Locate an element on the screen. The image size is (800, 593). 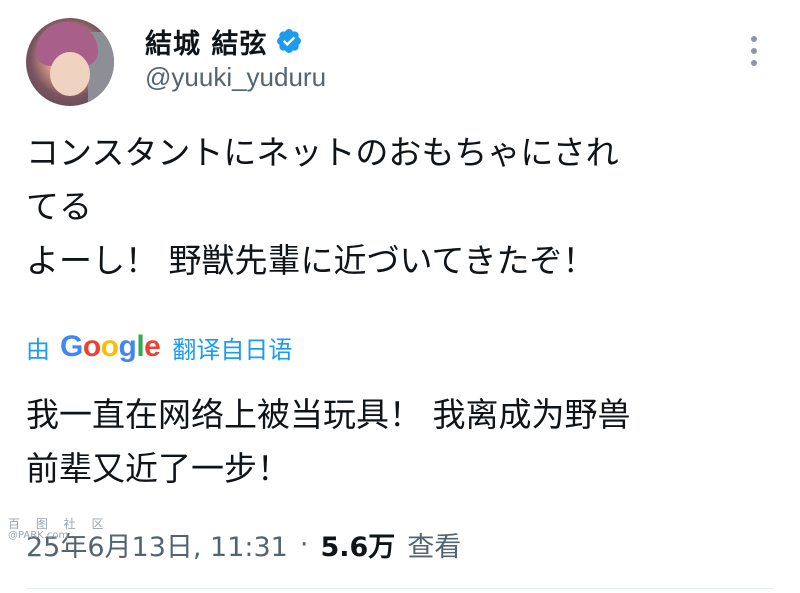
translated-text-line: 我一直在网络上被当玩具！ 我离成为野兽 is located at coordinates (328, 414).